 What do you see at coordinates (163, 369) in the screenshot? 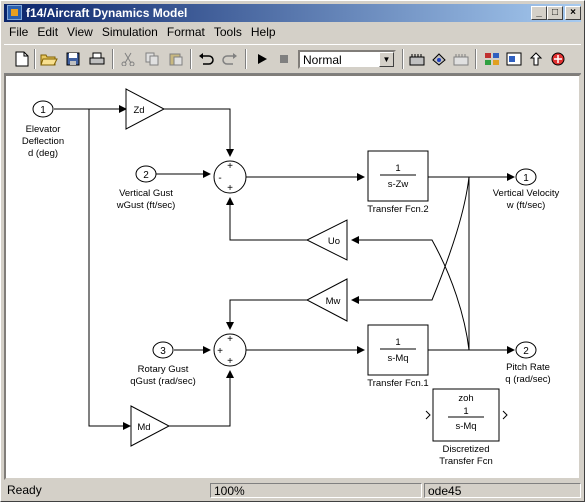
I see `inport-3-label: Rotary Gust` at bounding box center [163, 369].